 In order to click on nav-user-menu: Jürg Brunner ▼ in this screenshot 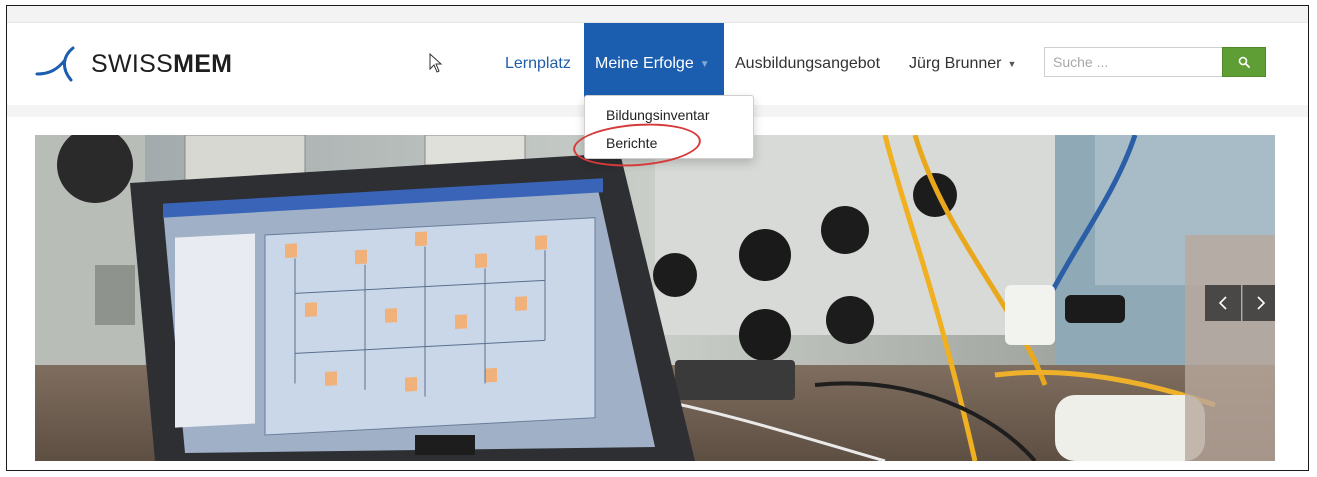, I will do `click(962, 64)`.